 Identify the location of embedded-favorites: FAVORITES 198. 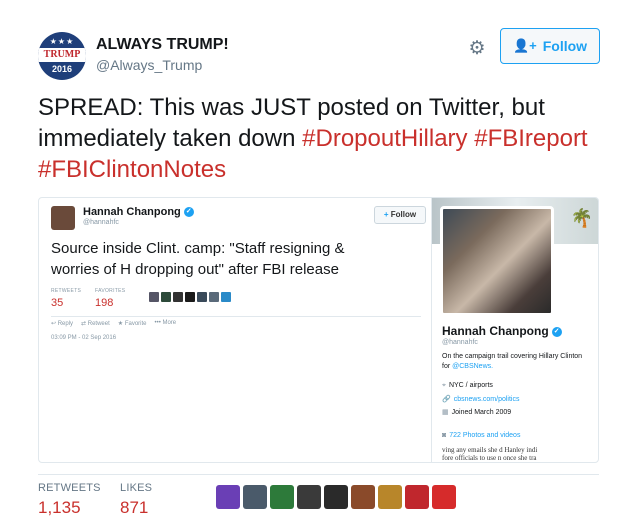
(110, 298).